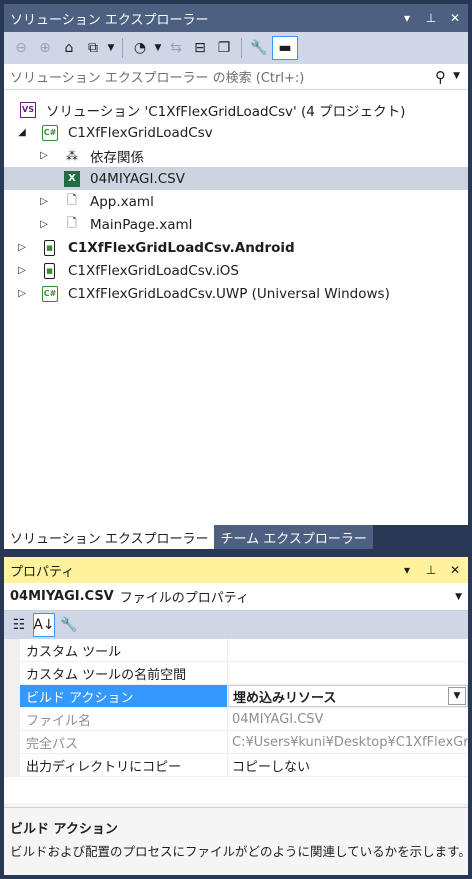 Image resolution: width=472 pixels, height=879 pixels. Describe the element at coordinates (236, 155) in the screenshot. I see `tree-item-dependencies: ▷ ⁂ 依存関係` at that location.